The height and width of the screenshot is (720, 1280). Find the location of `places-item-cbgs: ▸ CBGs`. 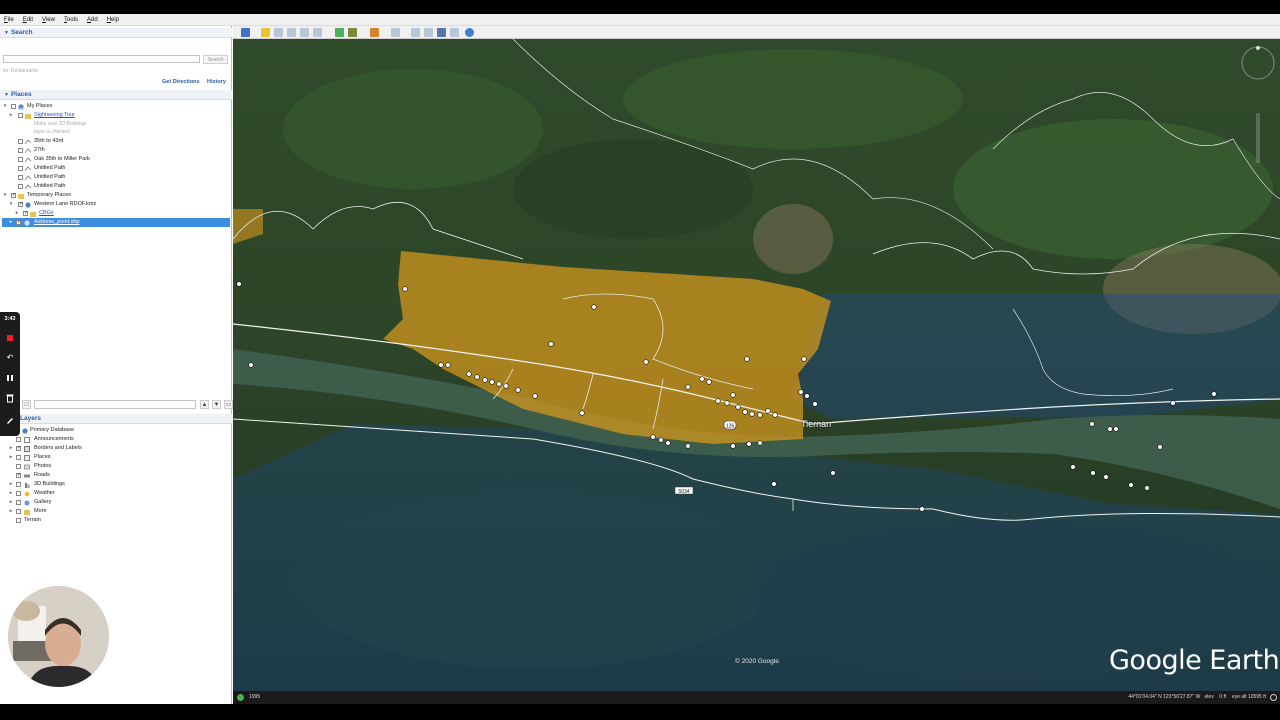

places-item-cbgs: ▸ CBGs is located at coordinates (116, 213).